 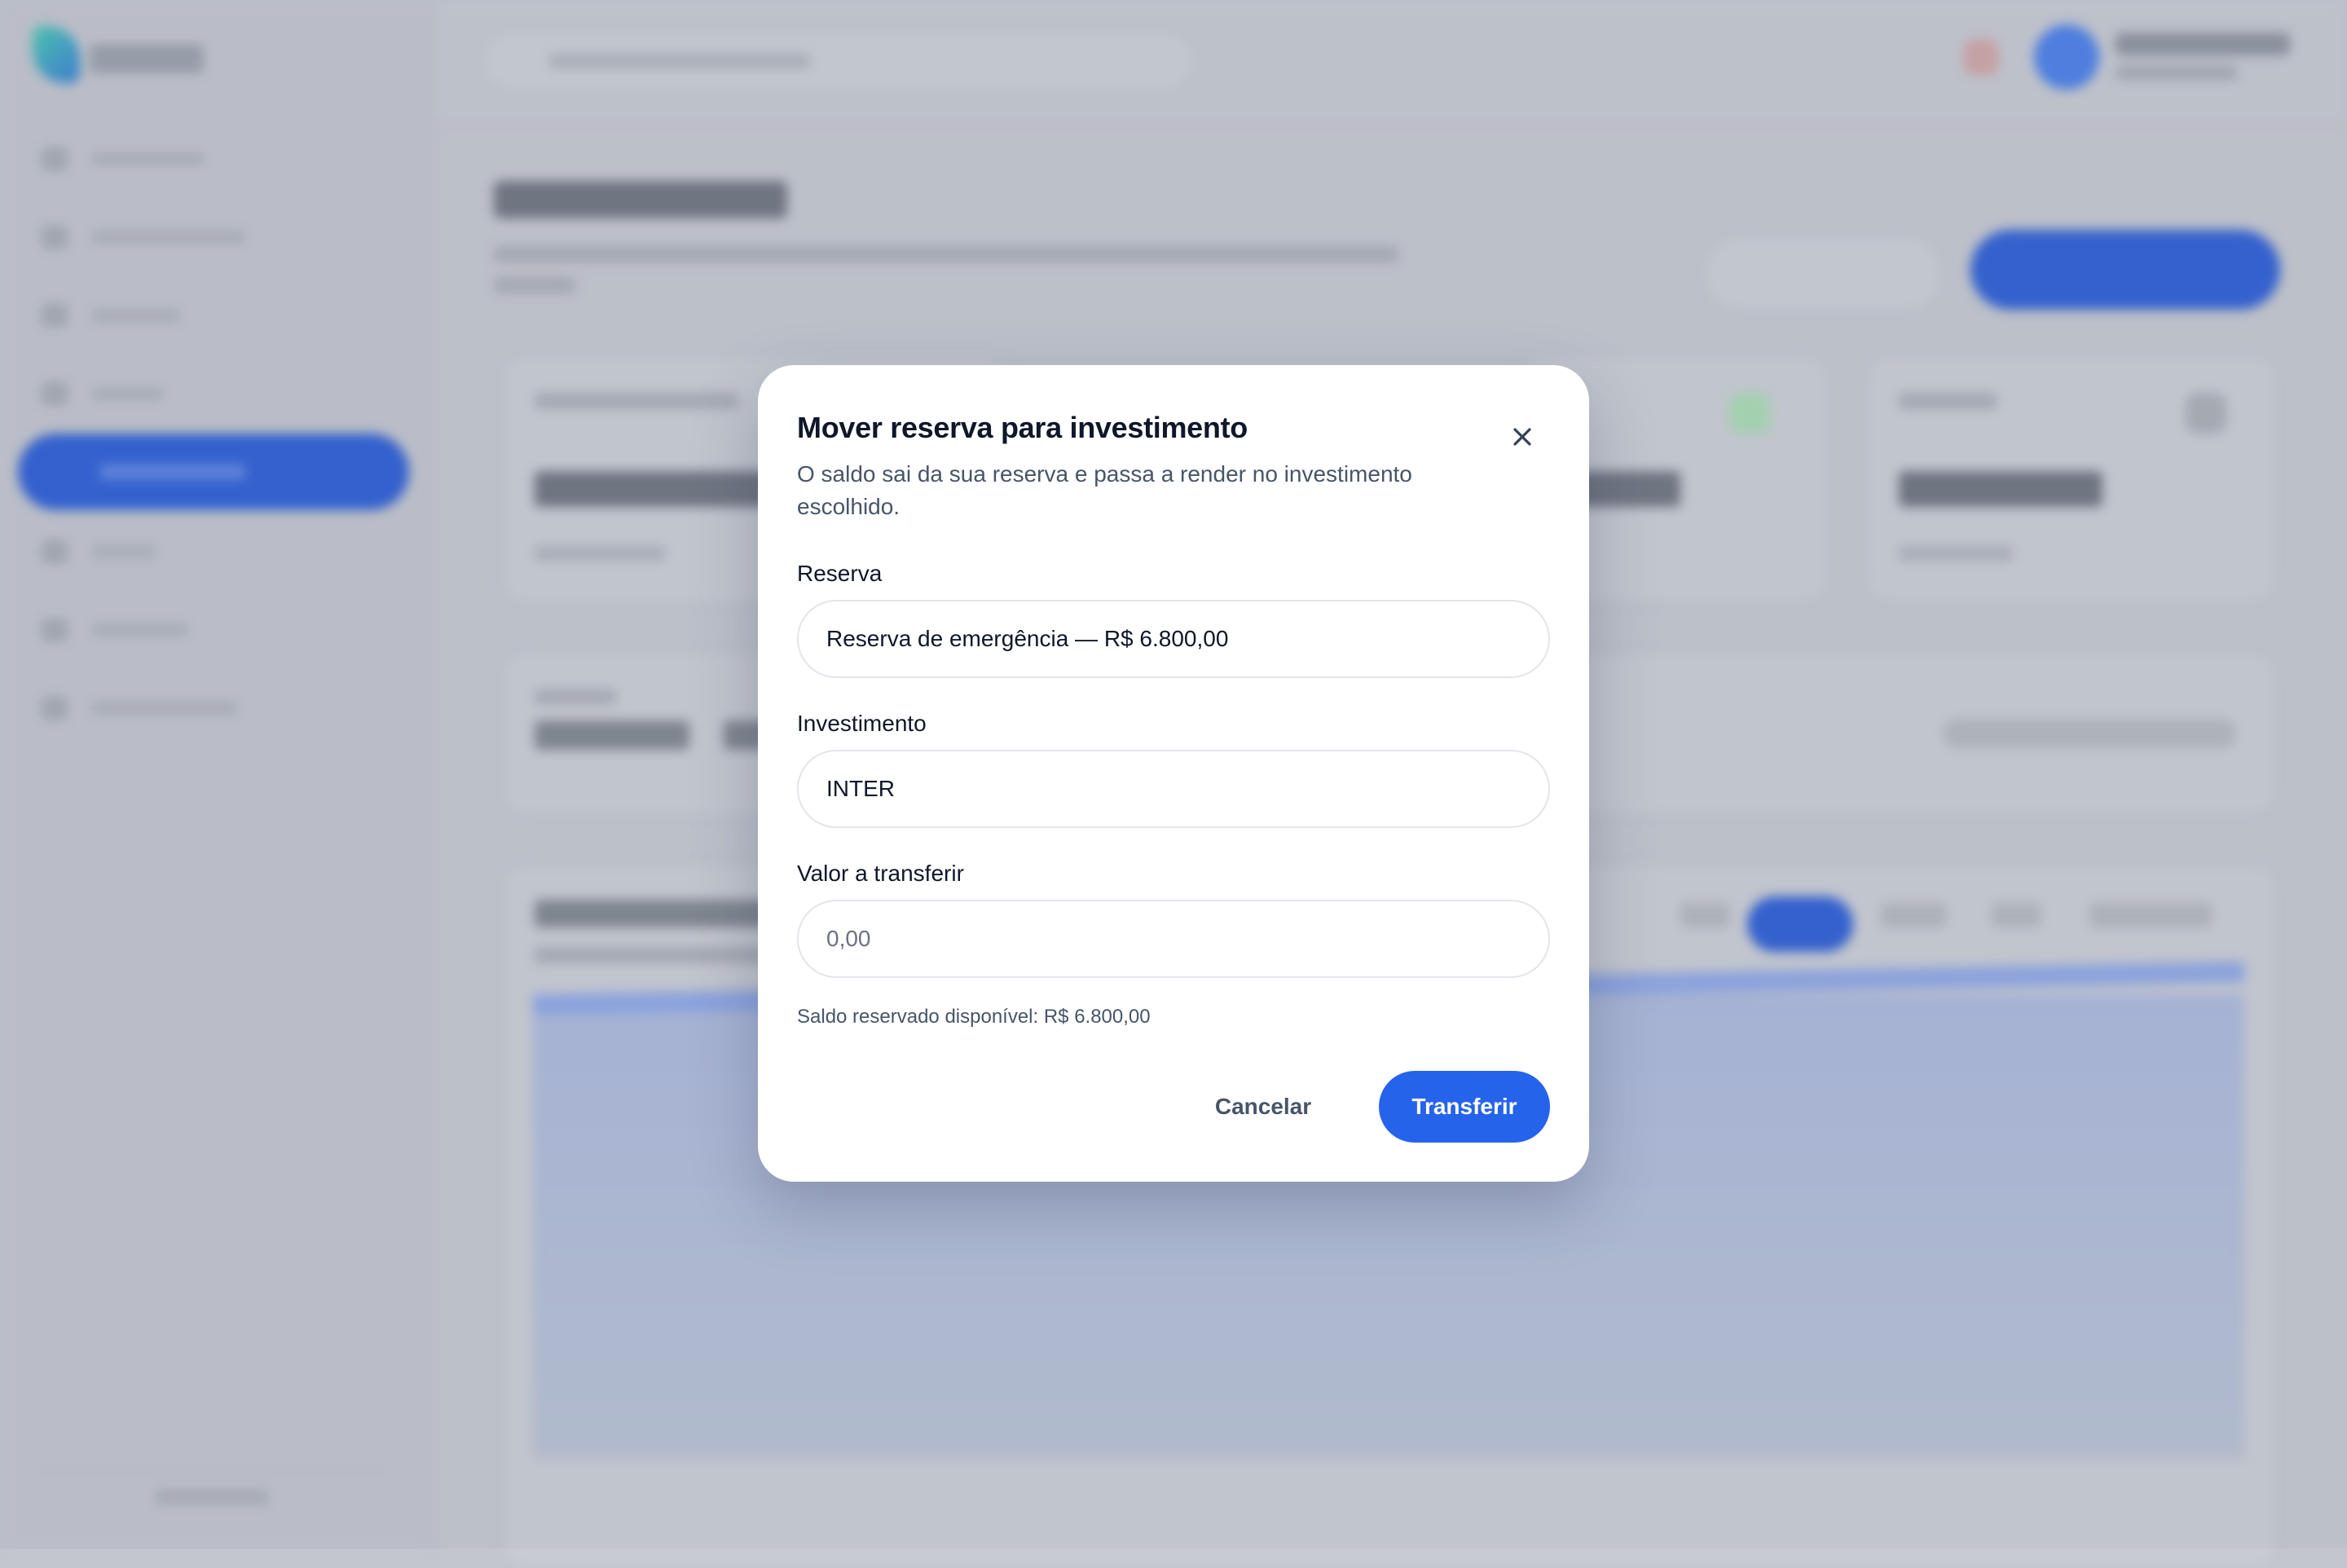 What do you see at coordinates (1173, 639) in the screenshot?
I see `reserve-select: Reserva de emergência — R$ 6.800,00` at bounding box center [1173, 639].